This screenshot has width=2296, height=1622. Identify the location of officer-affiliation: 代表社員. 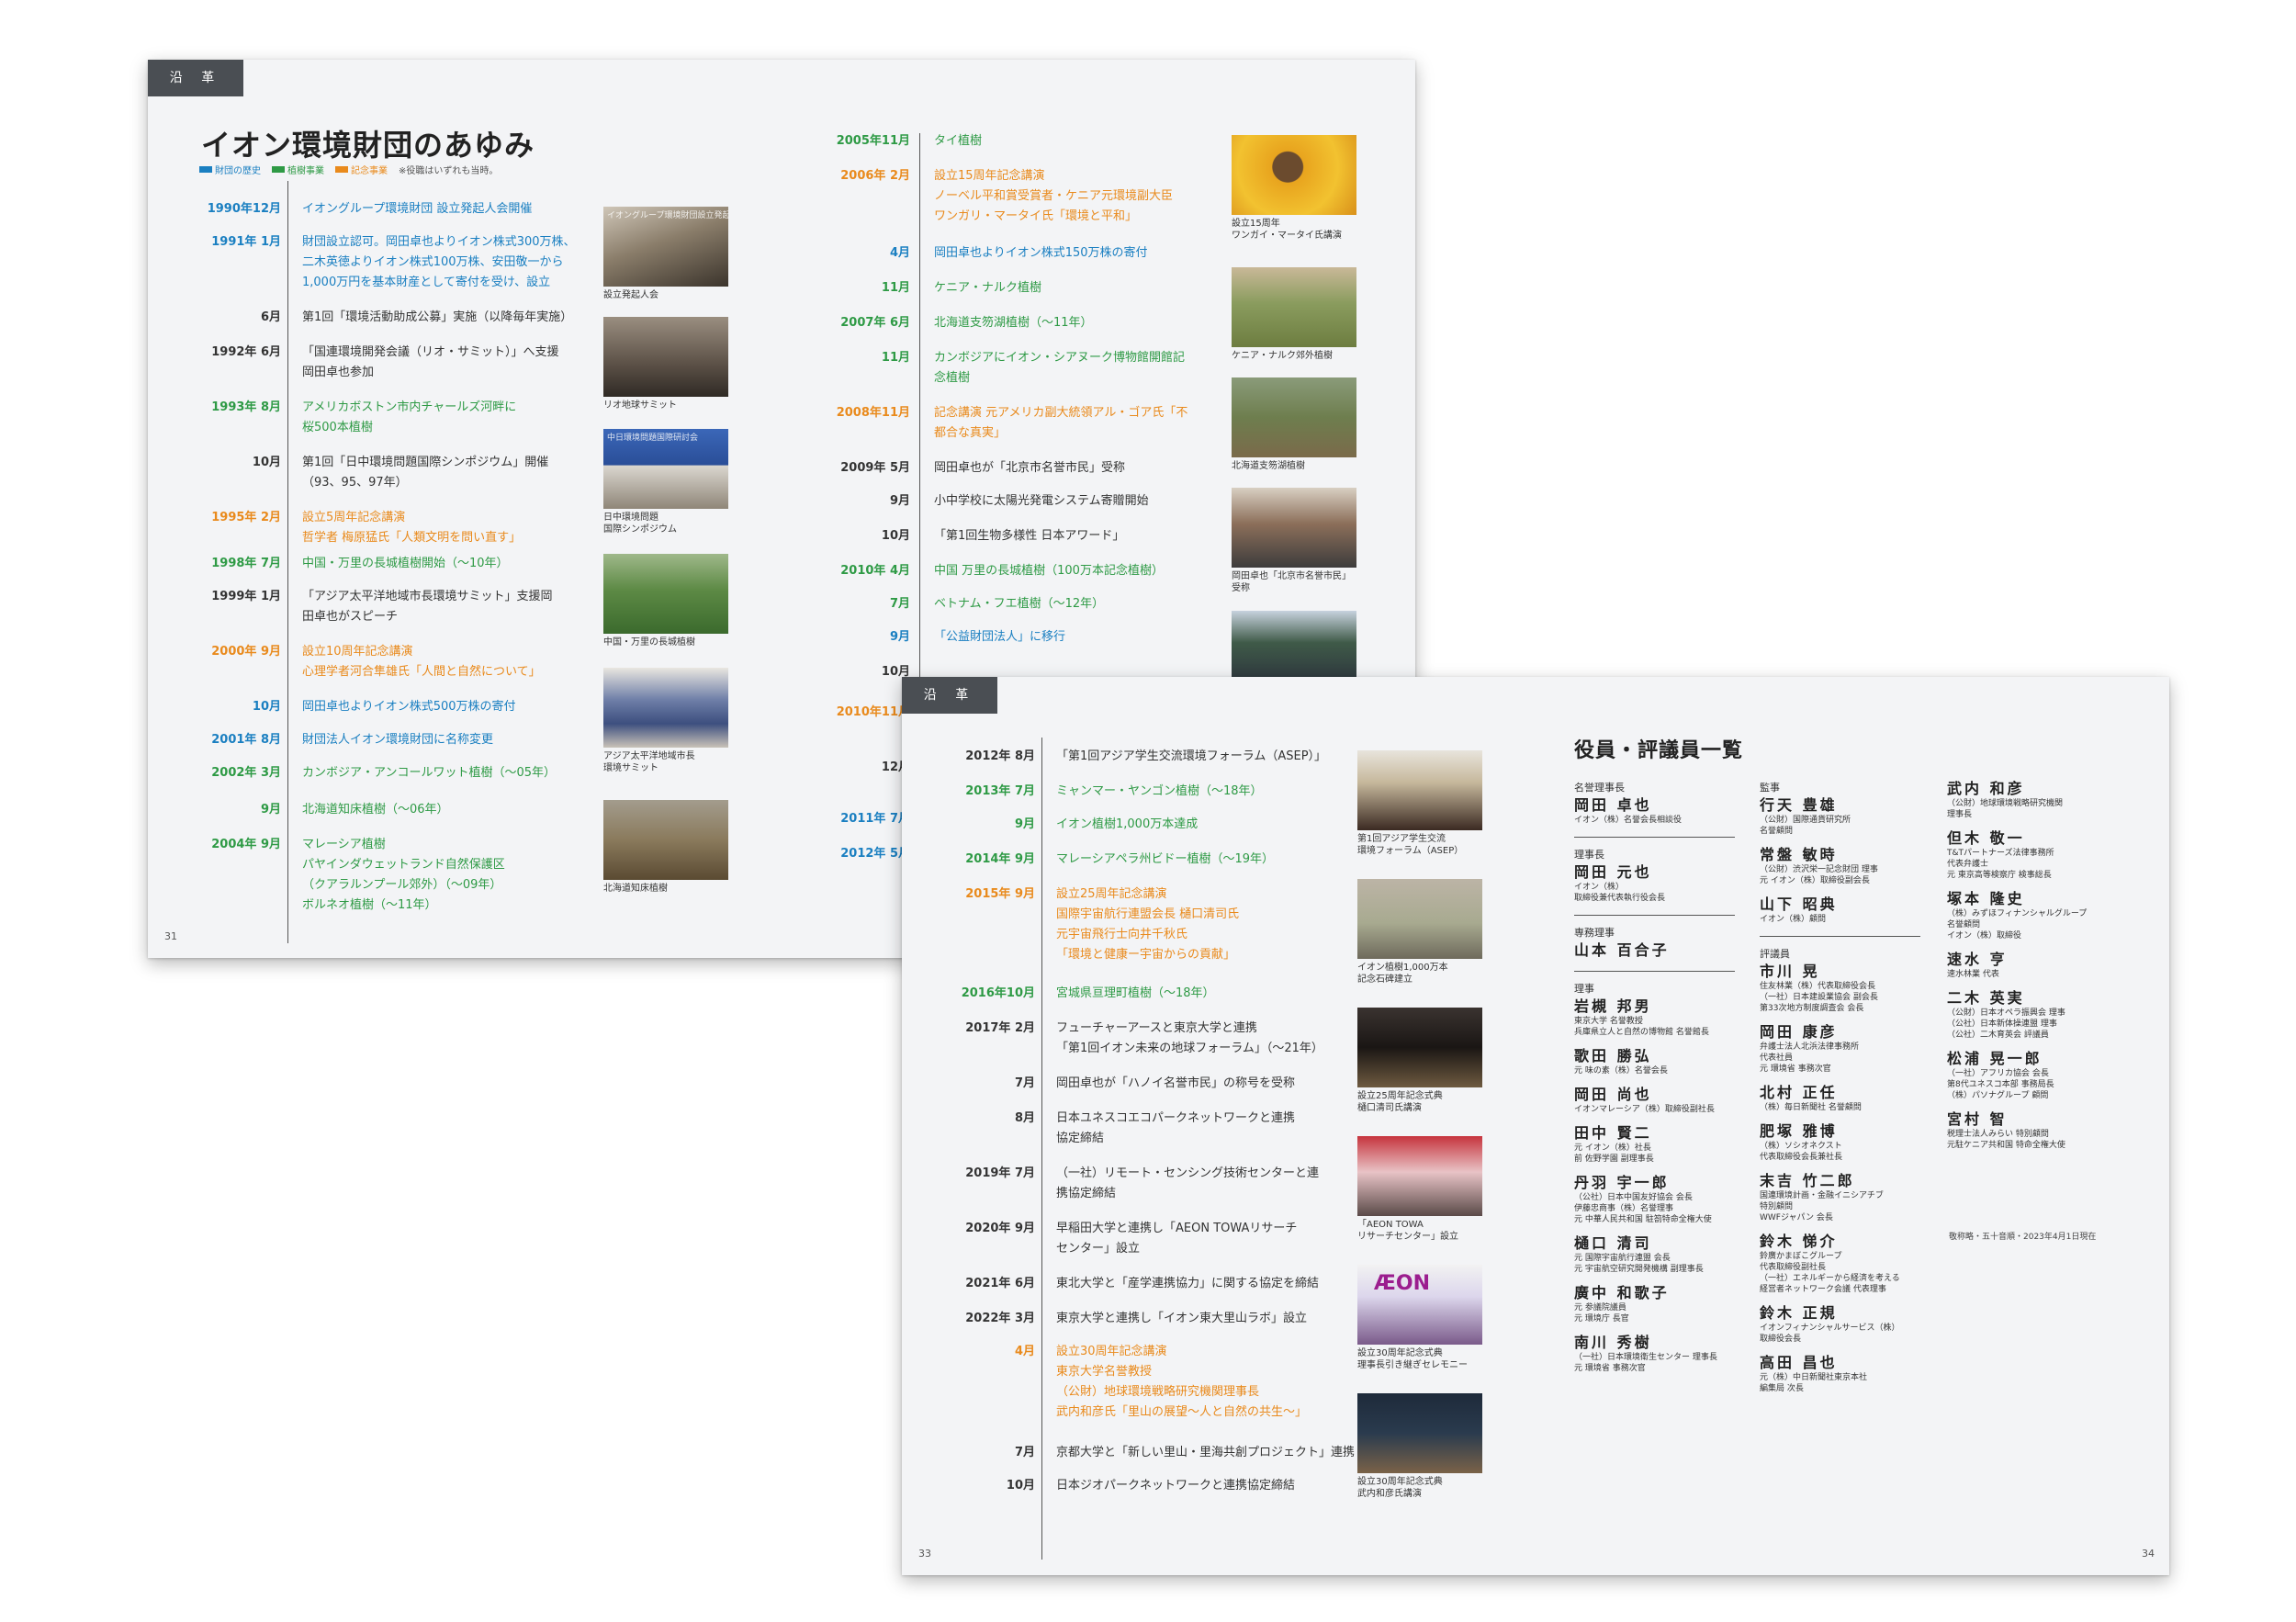
(1777, 1058).